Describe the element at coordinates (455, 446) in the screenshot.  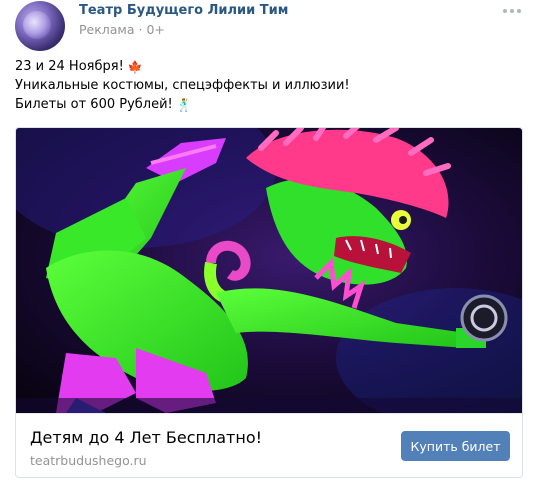
I see `buy-ticket-button: Купить билет` at that location.